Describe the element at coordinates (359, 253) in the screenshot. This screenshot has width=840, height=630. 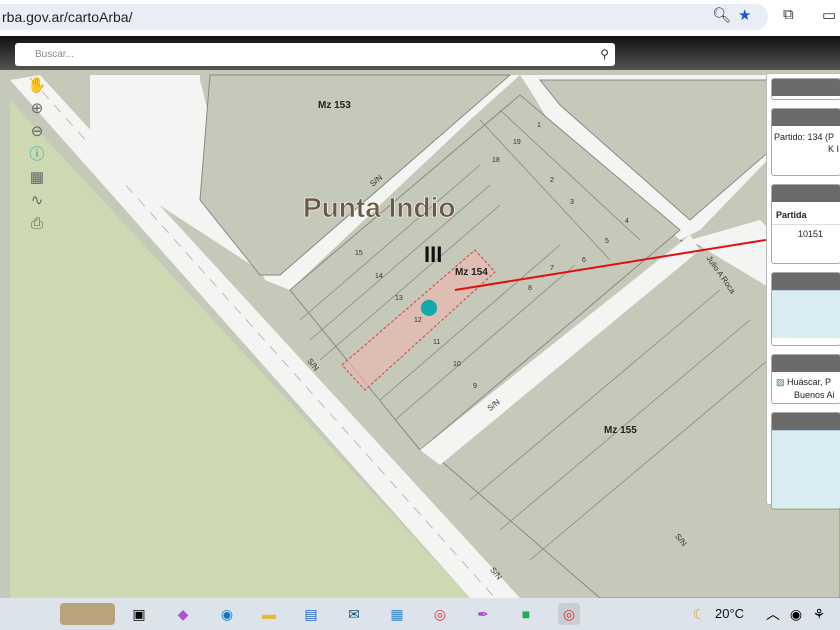
I see `lot-number: 15` at that location.